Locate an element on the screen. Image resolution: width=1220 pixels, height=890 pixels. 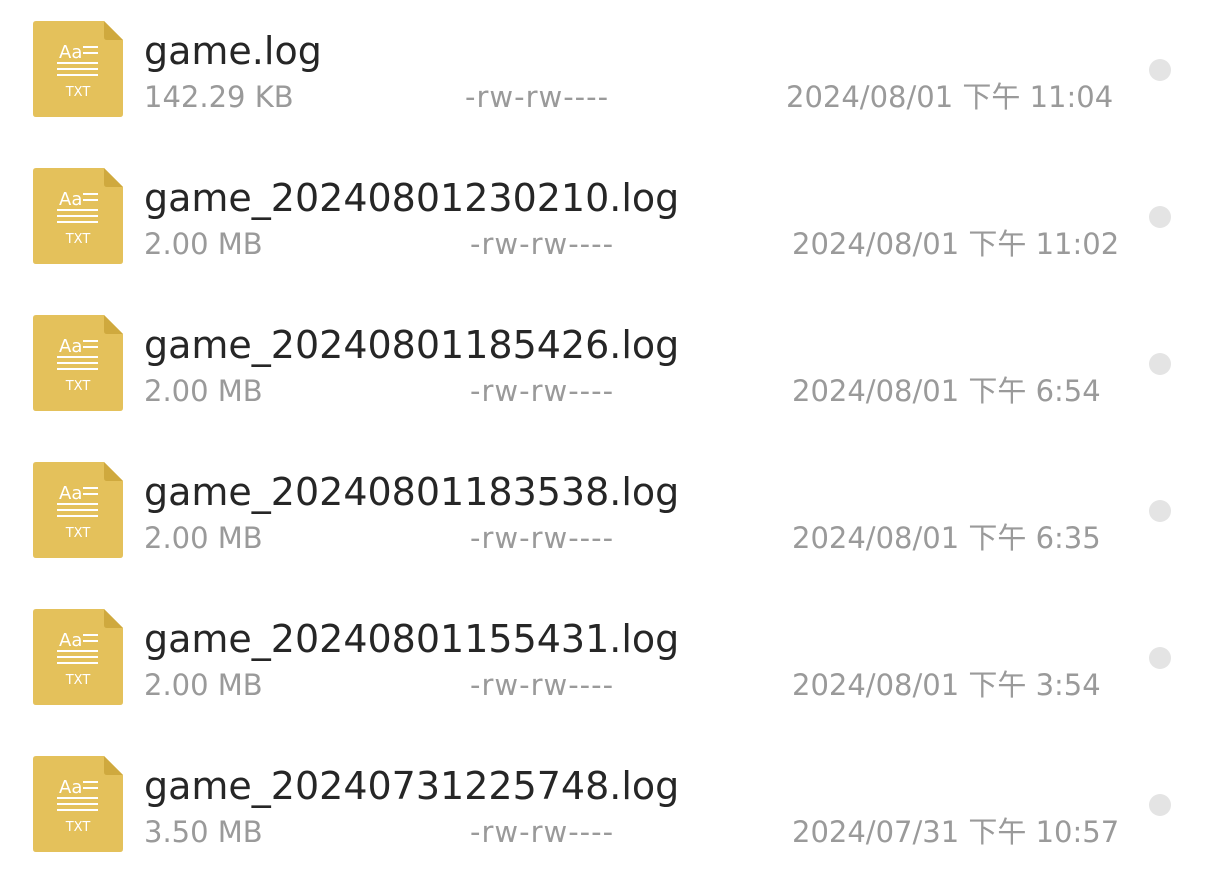
file-modified-date: 2024/08/01 下午 11:04 is located at coordinates (950, 97).